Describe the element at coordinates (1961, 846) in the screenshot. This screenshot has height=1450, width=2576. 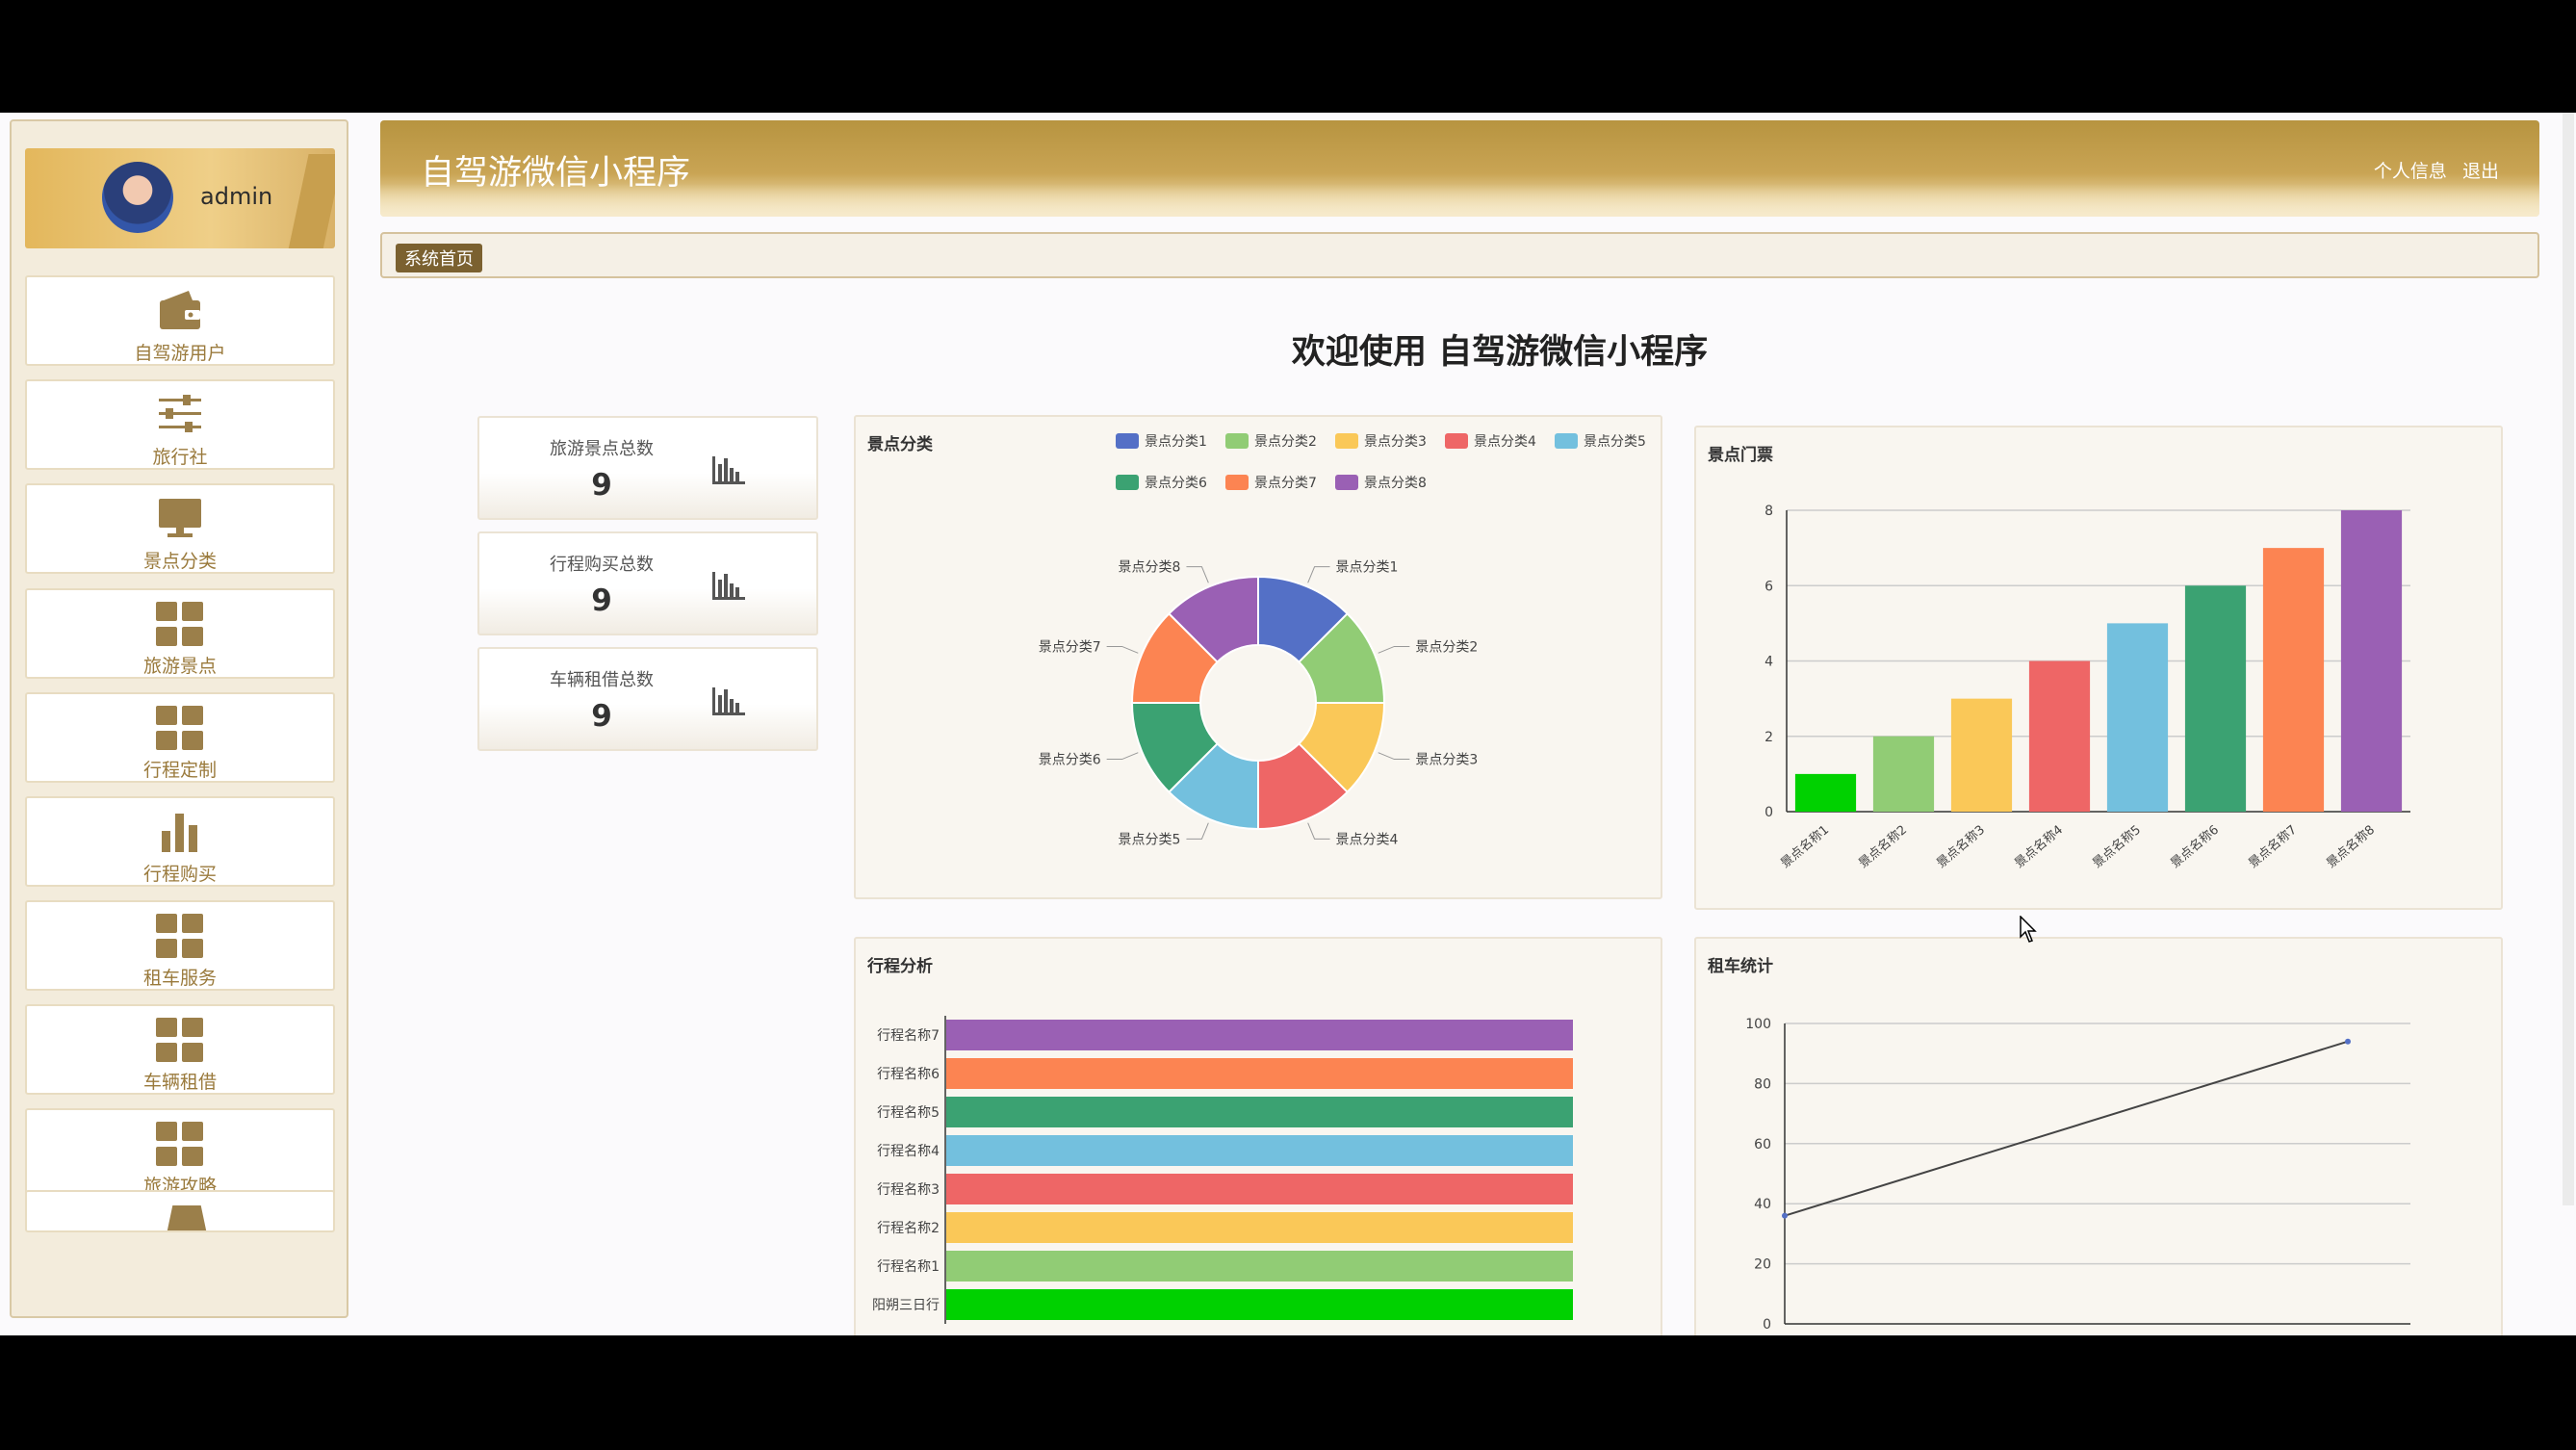
I see `x-tick-label: 景点名称3` at that location.